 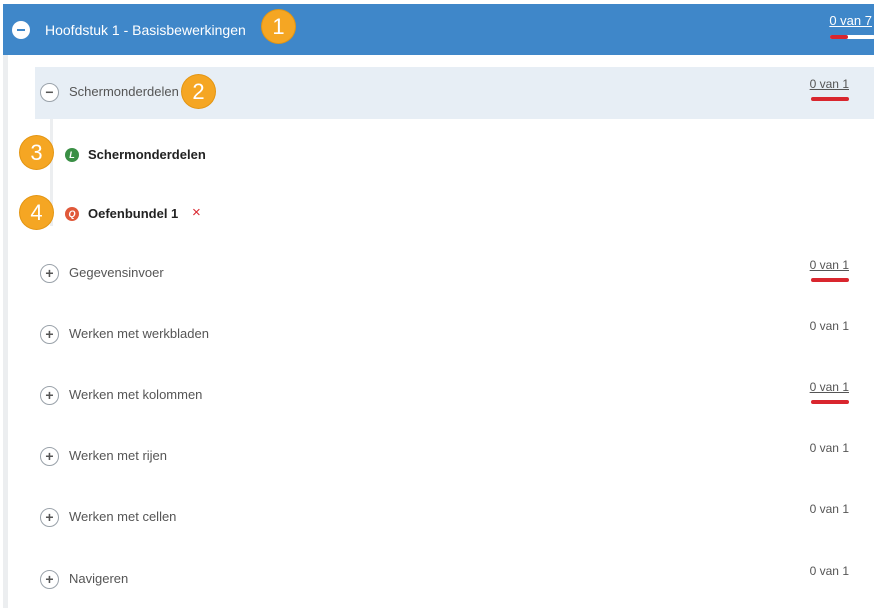 I want to click on lesson-link: Schermonderdelen, so click(x=147, y=154).